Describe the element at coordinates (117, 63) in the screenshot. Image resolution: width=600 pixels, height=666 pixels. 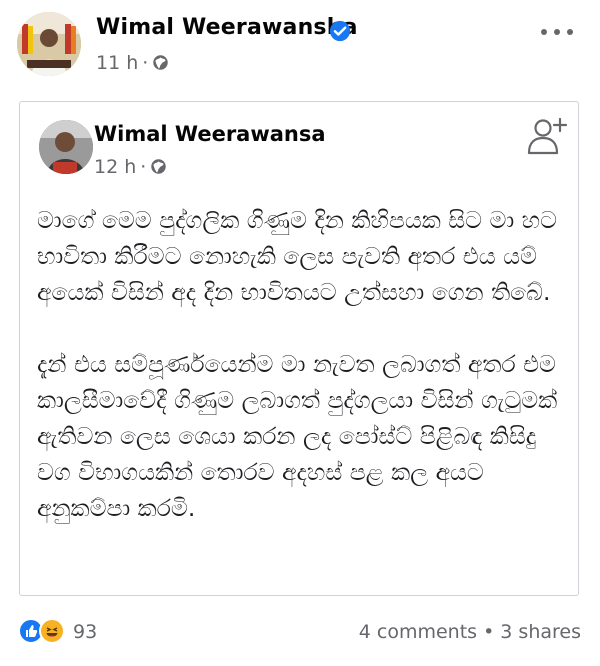
I see `post-time: 11 h` at that location.